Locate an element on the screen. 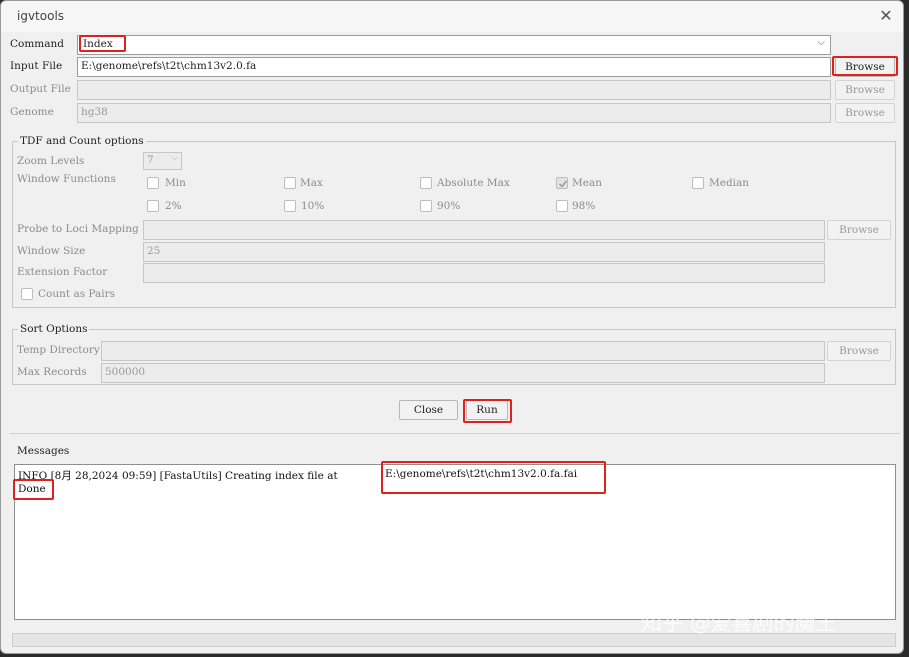 This screenshot has width=909, height=657. checkbox-label: 98% is located at coordinates (584, 206).